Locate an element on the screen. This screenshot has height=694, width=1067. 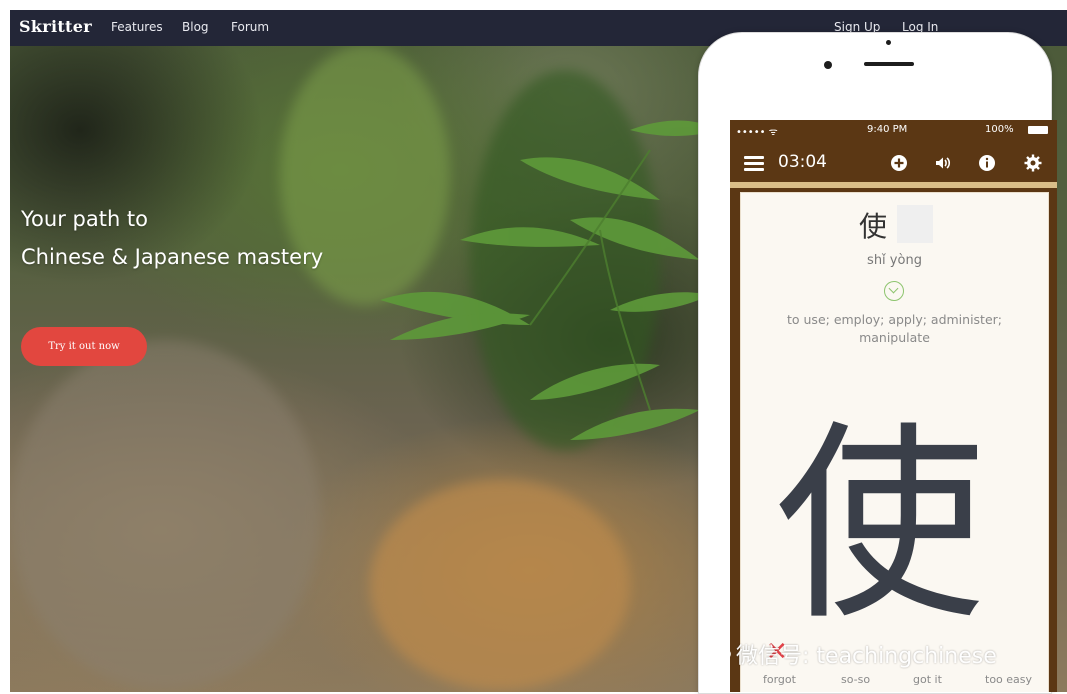
grade-too-easy: too easy is located at coordinates (1008, 679).